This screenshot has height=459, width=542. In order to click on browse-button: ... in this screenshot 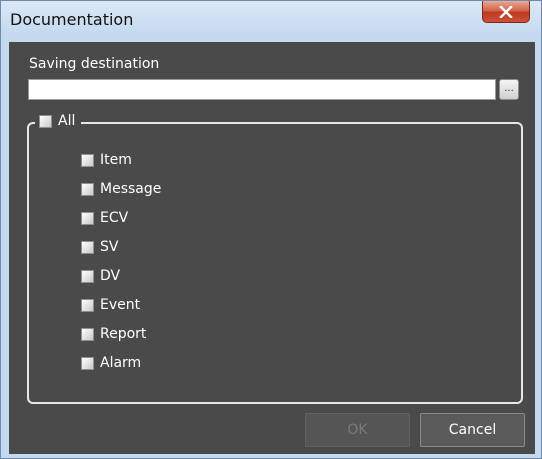, I will do `click(509, 89)`.